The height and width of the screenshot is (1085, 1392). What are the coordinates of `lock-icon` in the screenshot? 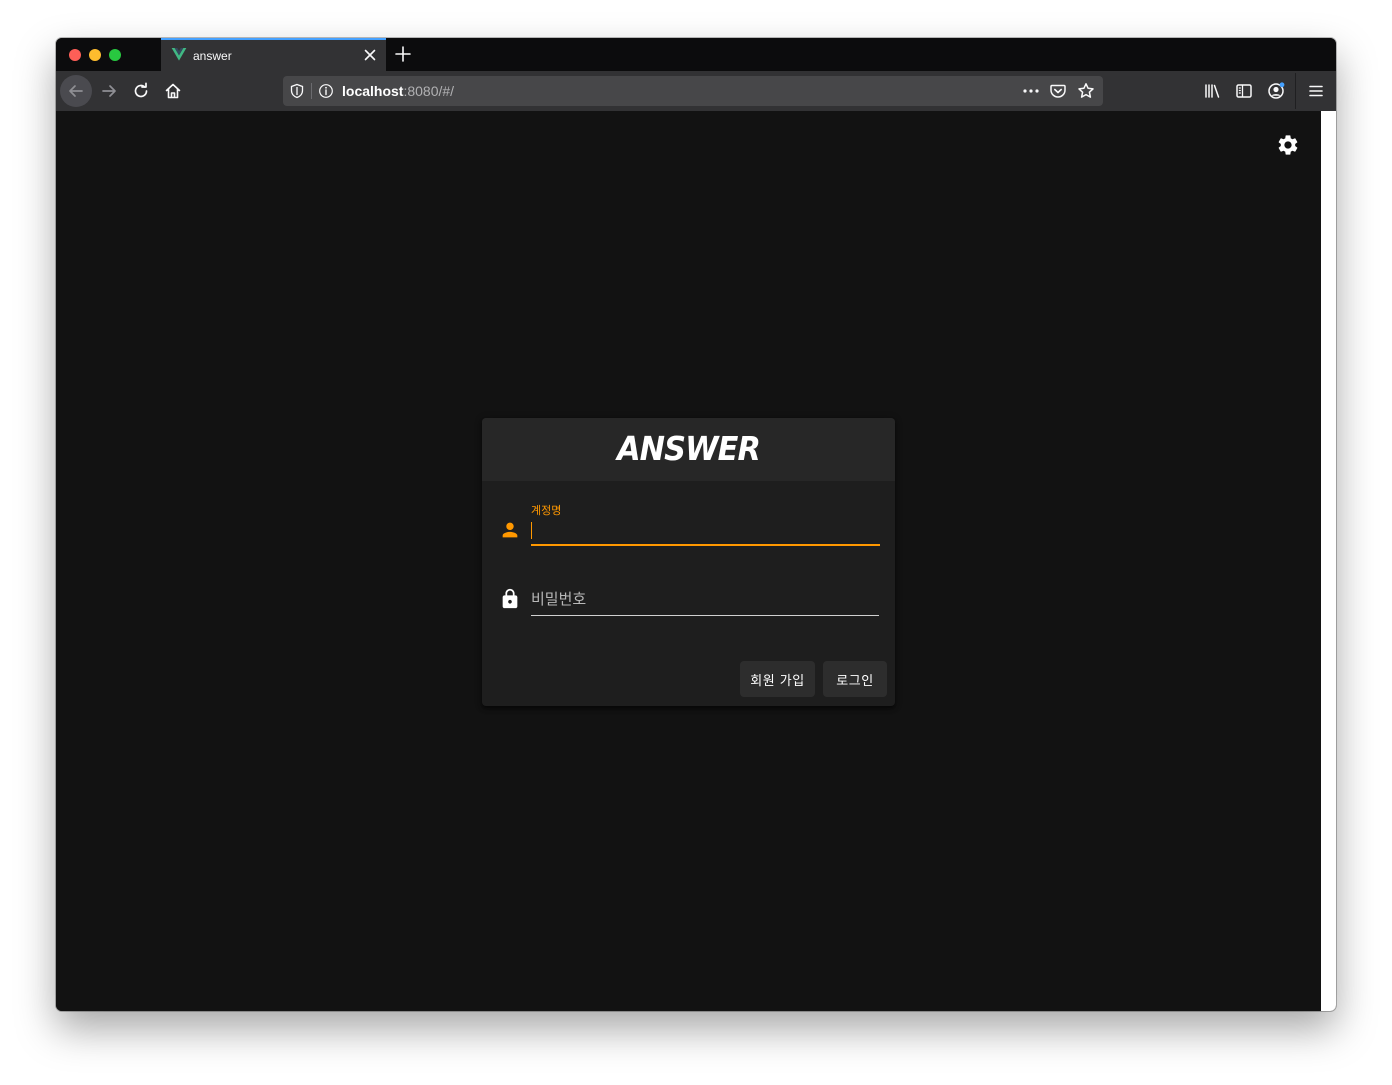 It's located at (510, 598).